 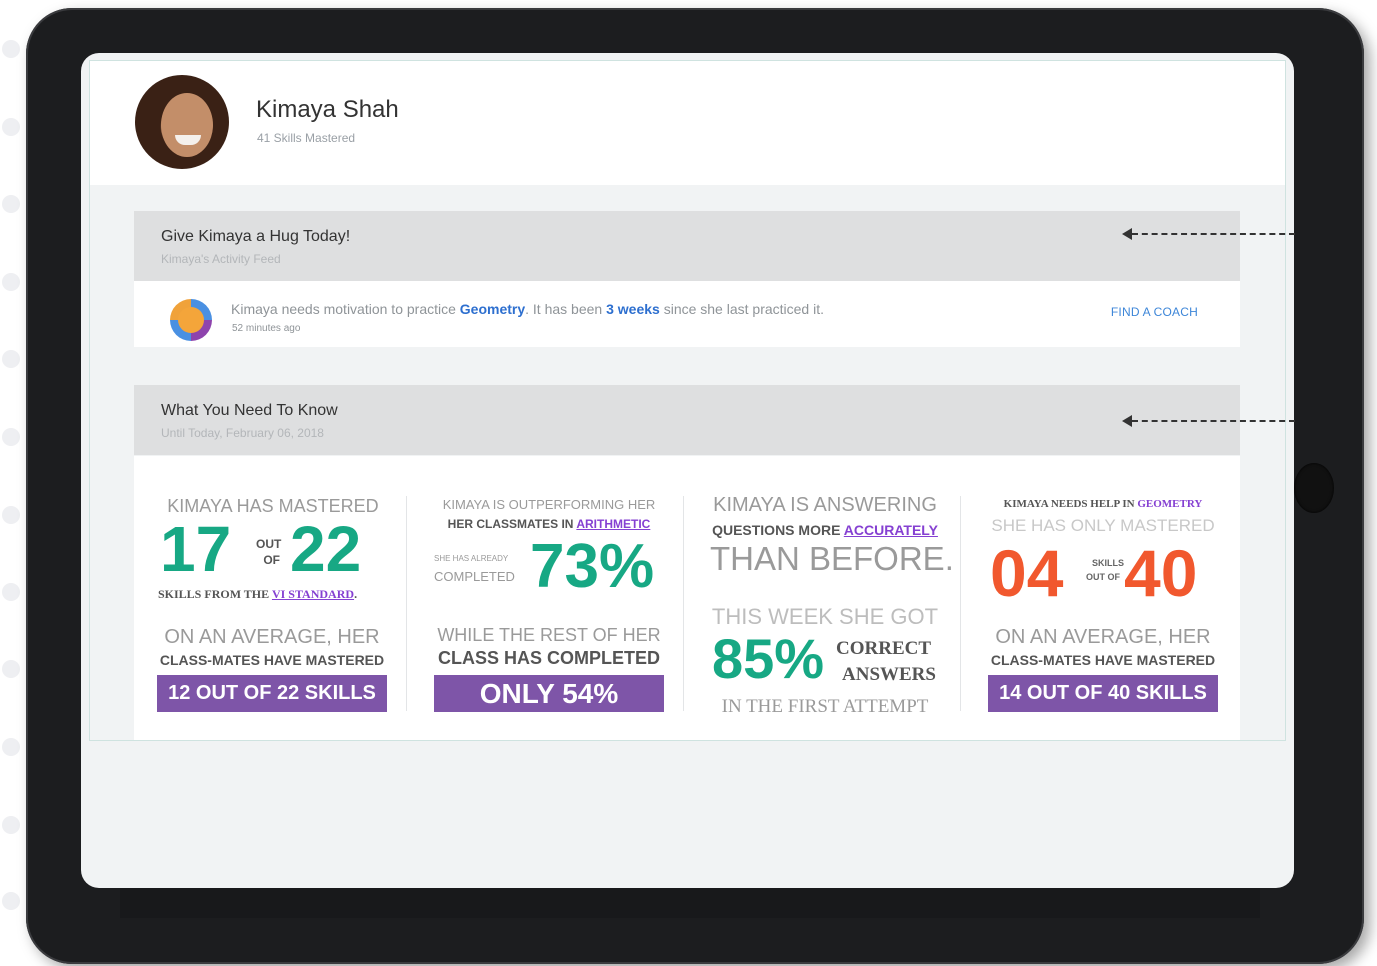 What do you see at coordinates (1103, 637) in the screenshot?
I see `stat4-avg-line1: ON AN AVERAGE, HER` at bounding box center [1103, 637].